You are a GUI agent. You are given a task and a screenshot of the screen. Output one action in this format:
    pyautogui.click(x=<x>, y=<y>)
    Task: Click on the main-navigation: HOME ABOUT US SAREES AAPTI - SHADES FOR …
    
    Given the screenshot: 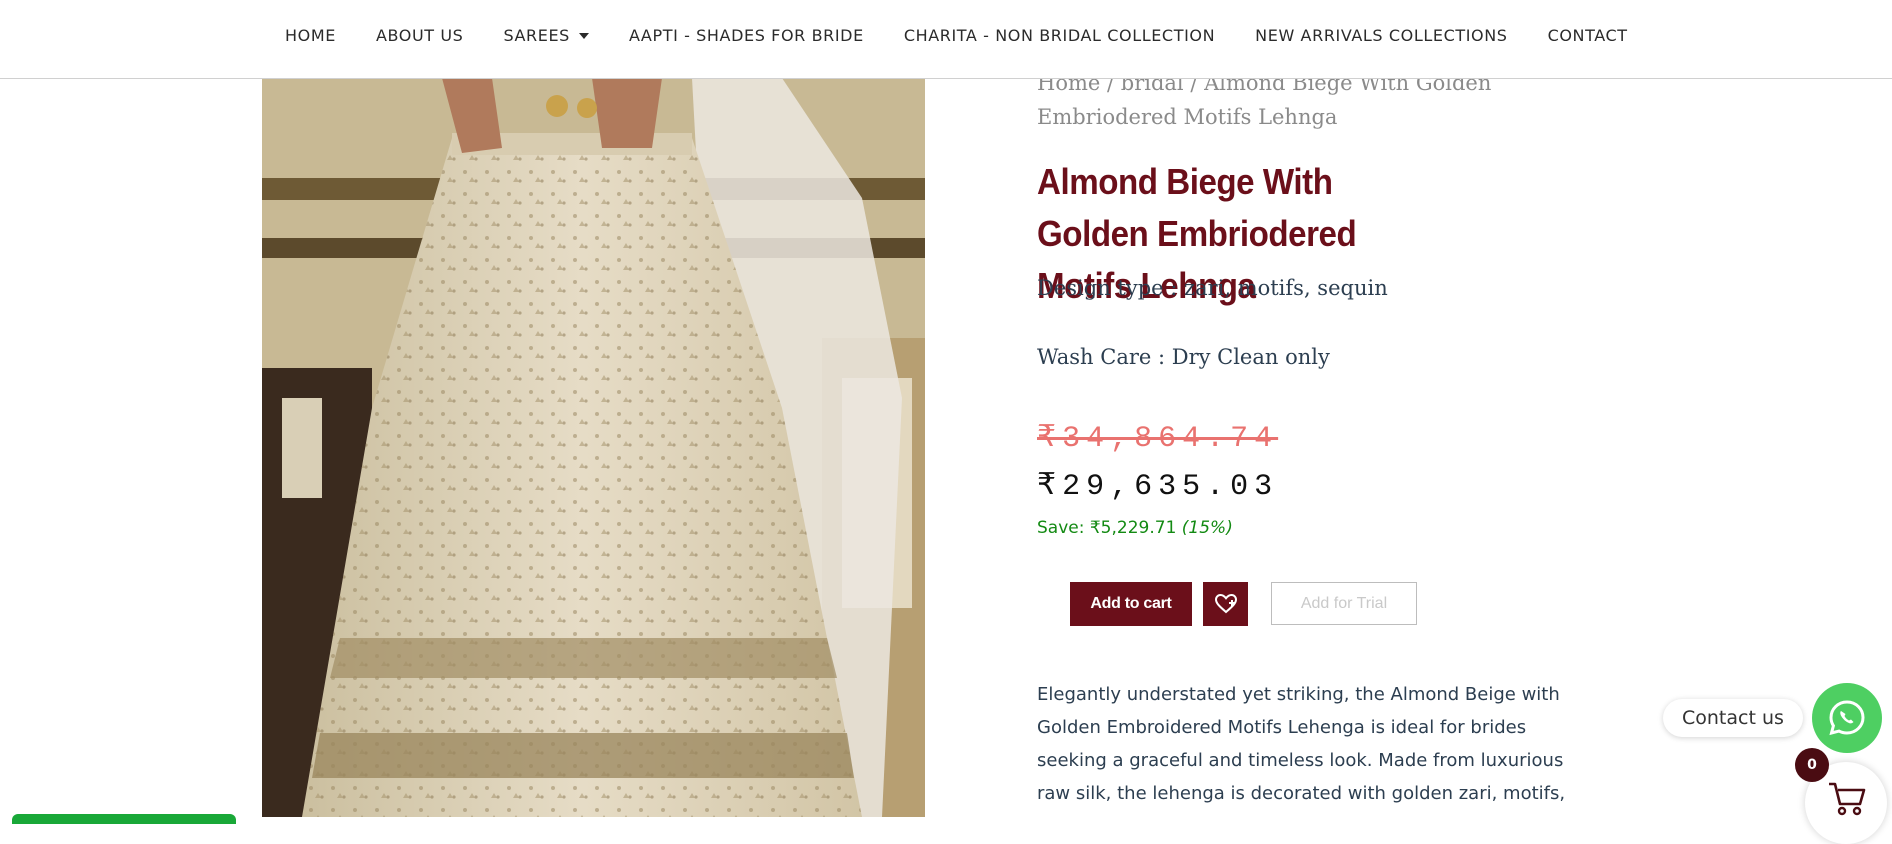 What is the action you would take?
    pyautogui.click(x=946, y=39)
    